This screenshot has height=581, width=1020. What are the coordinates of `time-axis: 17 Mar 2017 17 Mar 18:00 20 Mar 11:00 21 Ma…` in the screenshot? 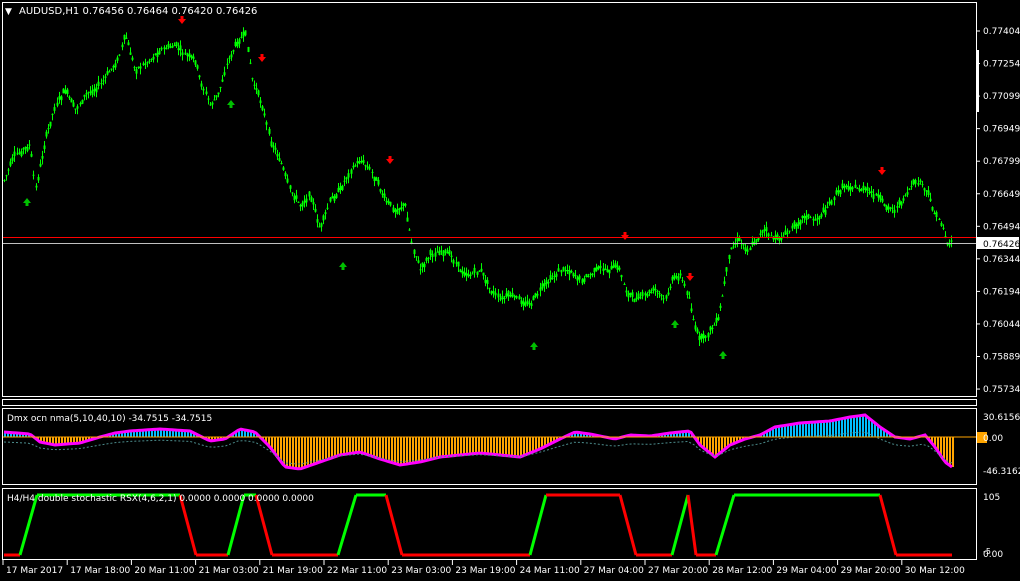 It's located at (483, 568).